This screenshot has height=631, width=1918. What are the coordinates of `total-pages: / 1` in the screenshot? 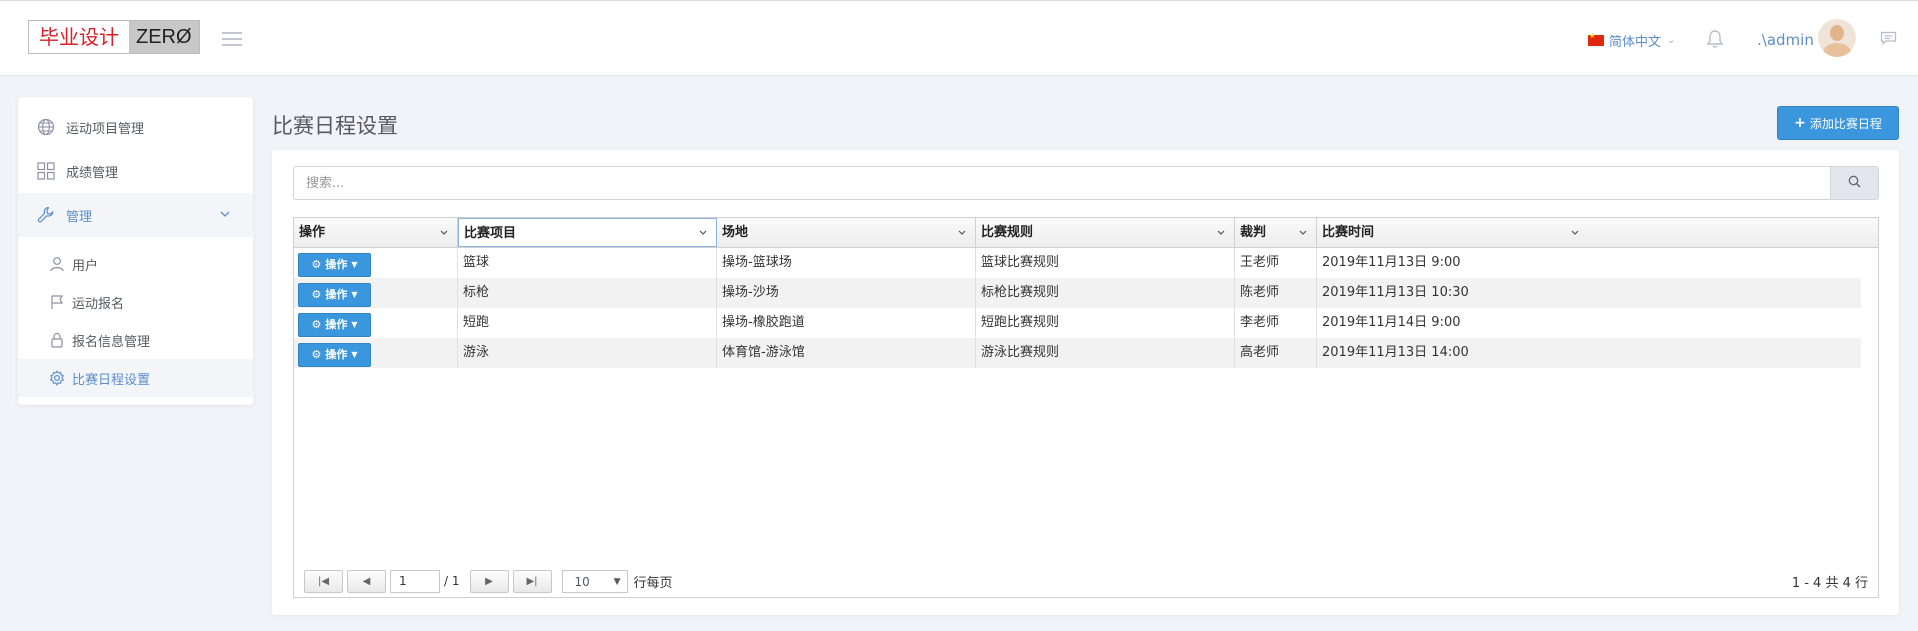 It's located at (452, 581).